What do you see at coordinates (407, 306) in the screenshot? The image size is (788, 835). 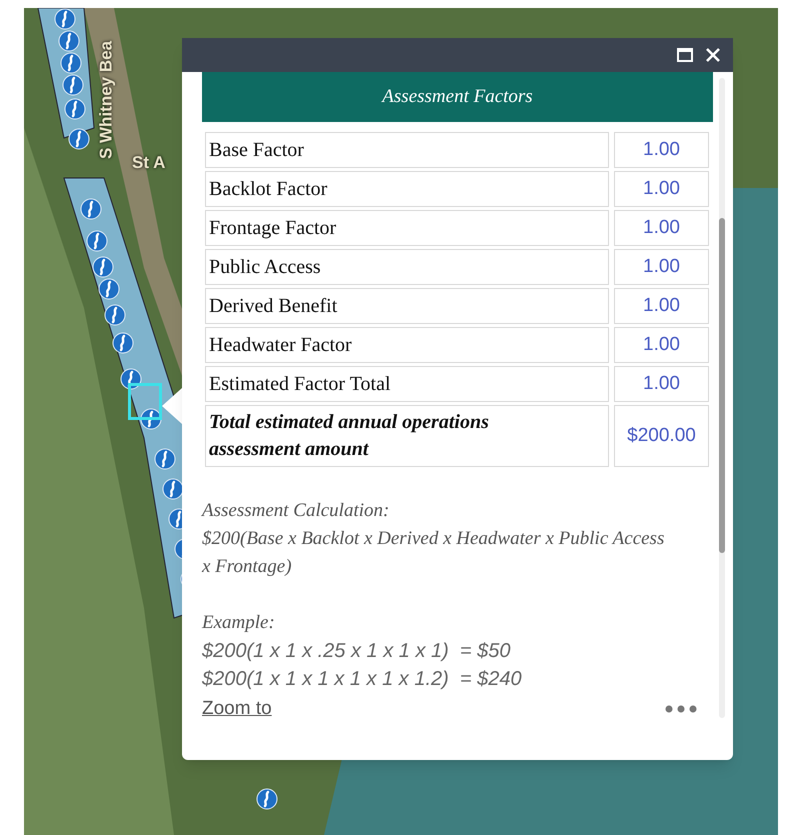 I see `factor-label-cell: Derived Benefit` at bounding box center [407, 306].